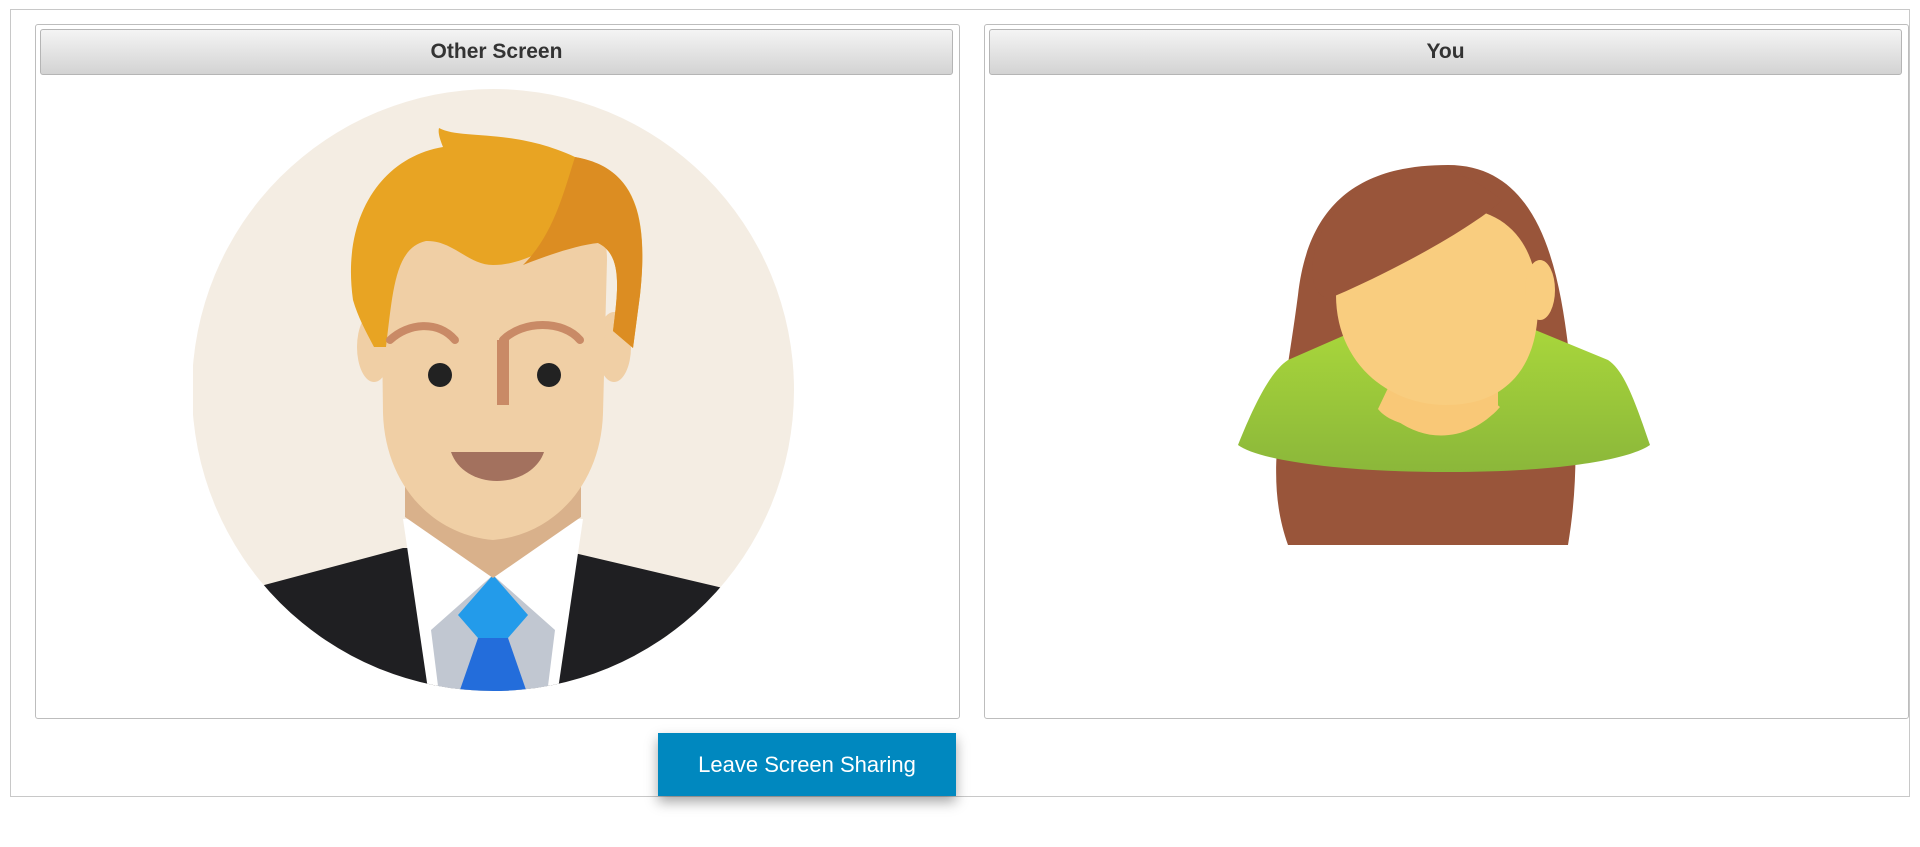 This screenshot has height=847, width=1920. I want to click on you-header: You, so click(1445, 52).